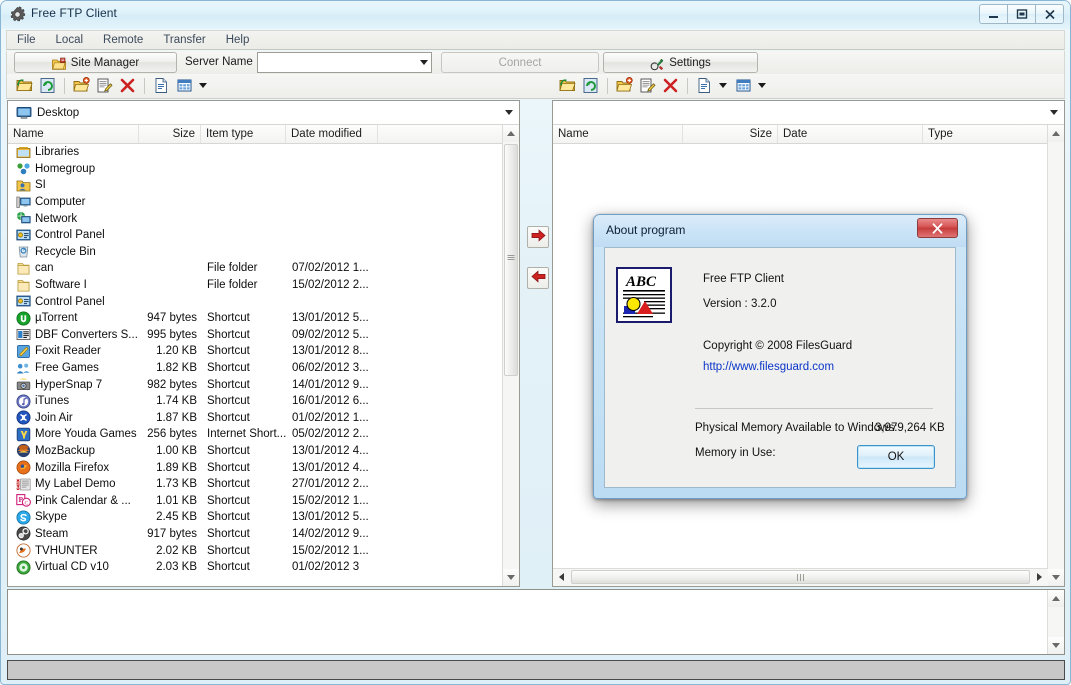 This screenshot has width=1071, height=685. Describe the element at coordinates (768, 367) in the screenshot. I see `about-website-link: http://www.filesguard.com` at that location.